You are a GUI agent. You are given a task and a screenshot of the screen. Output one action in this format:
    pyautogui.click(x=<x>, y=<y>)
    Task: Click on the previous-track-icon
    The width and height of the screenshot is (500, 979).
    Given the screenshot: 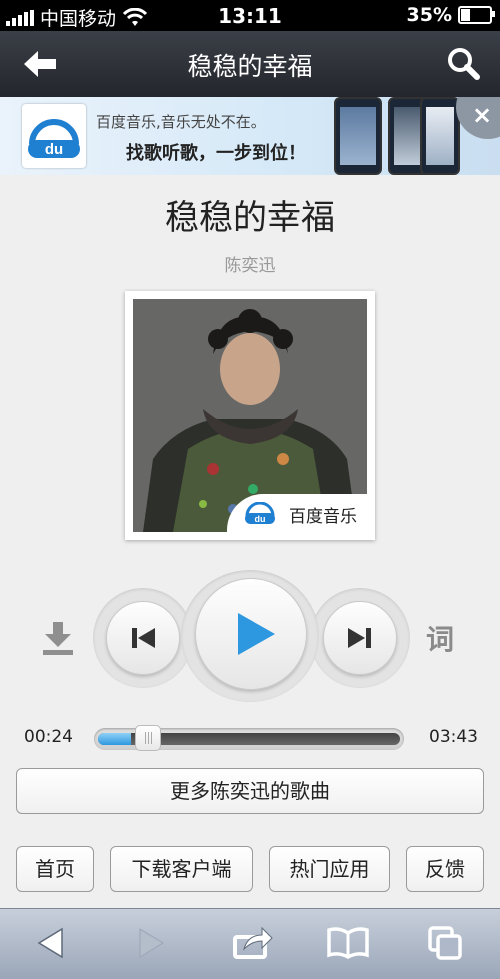 What is the action you would take?
    pyautogui.click(x=143, y=638)
    